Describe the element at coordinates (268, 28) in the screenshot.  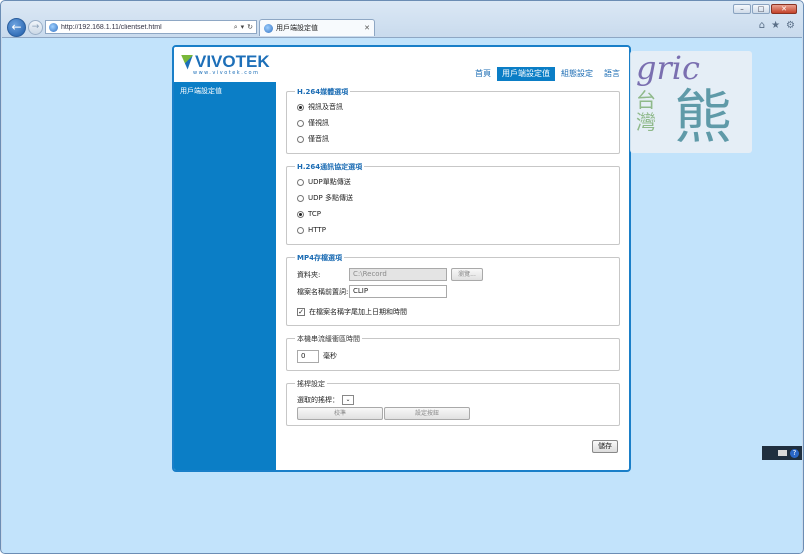
I see `tab-favicon-icon` at that location.